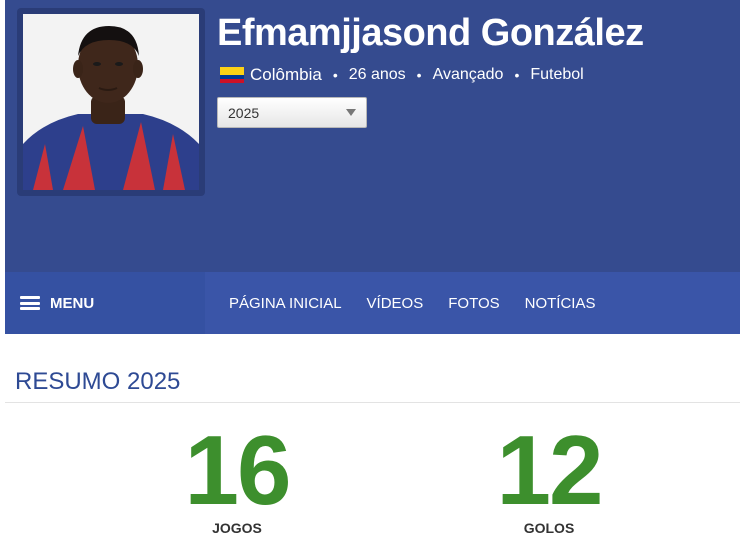 This screenshot has width=740, height=549. Describe the element at coordinates (473, 303) in the screenshot. I see `nav-link-photos: FOTOS` at that location.